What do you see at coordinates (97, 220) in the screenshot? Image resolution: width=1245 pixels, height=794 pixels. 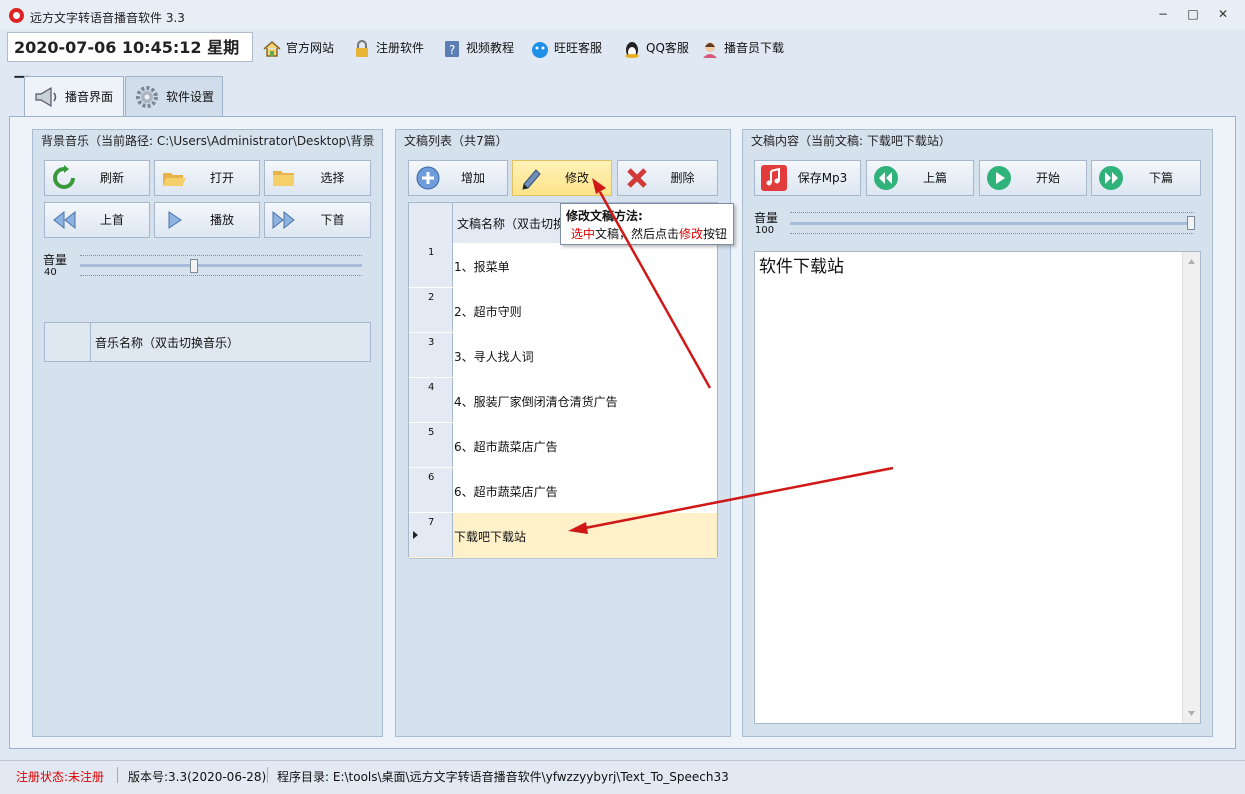 I see `prev-song-button: 上首` at bounding box center [97, 220].